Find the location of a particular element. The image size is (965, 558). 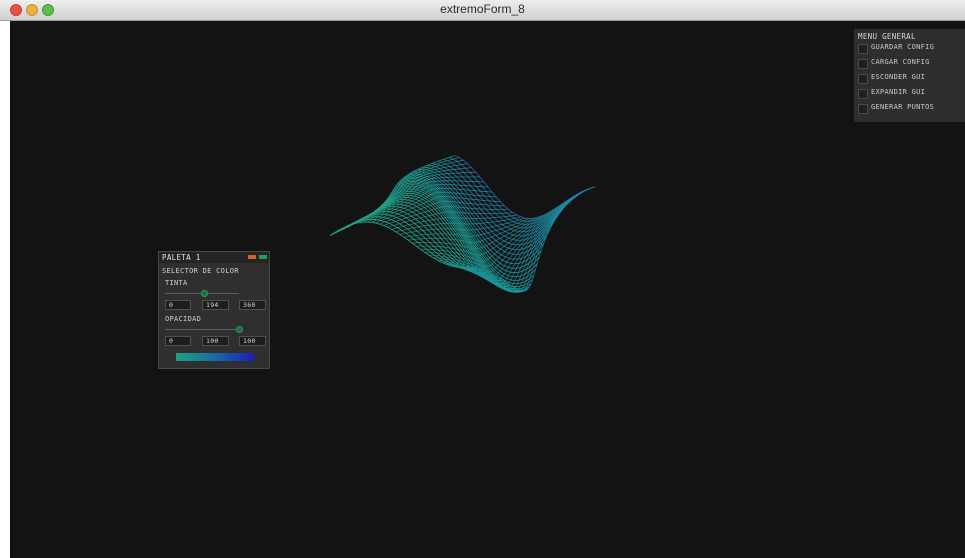

menu-item-cargar-config: CARGAR CONFIG is located at coordinates (910, 63).